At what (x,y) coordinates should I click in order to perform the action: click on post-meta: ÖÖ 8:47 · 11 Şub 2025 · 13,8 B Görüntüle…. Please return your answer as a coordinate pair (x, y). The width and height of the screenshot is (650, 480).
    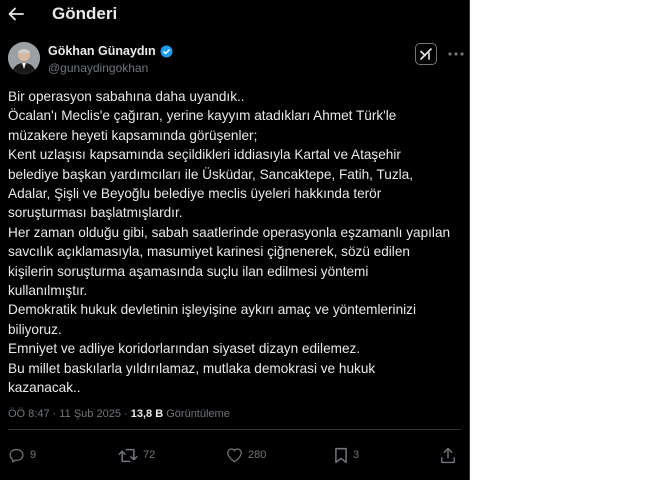
    Looking at the image, I should click on (119, 414).